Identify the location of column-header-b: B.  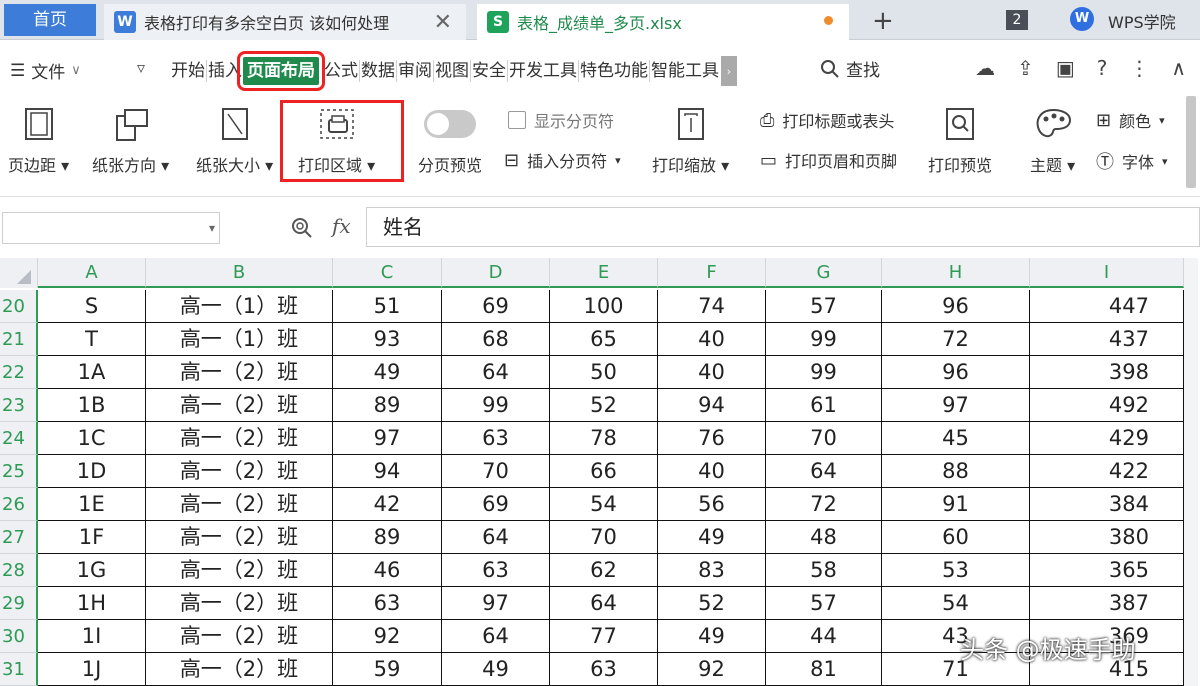
(239, 273).